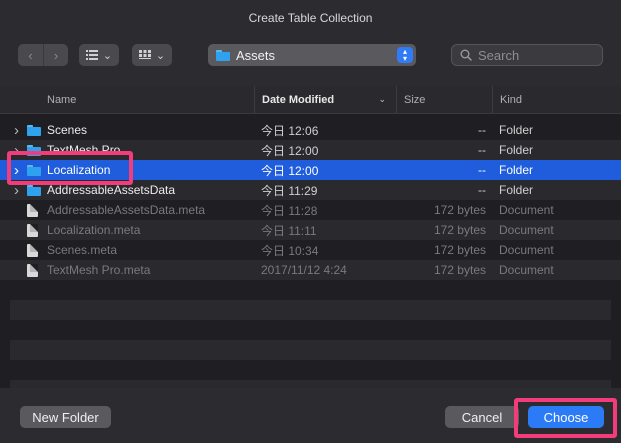 This screenshot has height=443, width=621. I want to click on sort-chevron-icon: ⌄, so click(382, 99).